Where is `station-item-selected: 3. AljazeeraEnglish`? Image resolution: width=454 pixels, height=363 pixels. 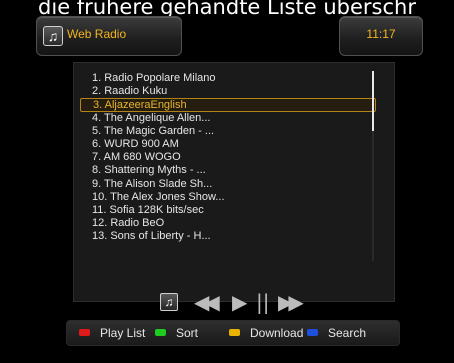
station-item-selected: 3. AljazeeraEnglish is located at coordinates (228, 105).